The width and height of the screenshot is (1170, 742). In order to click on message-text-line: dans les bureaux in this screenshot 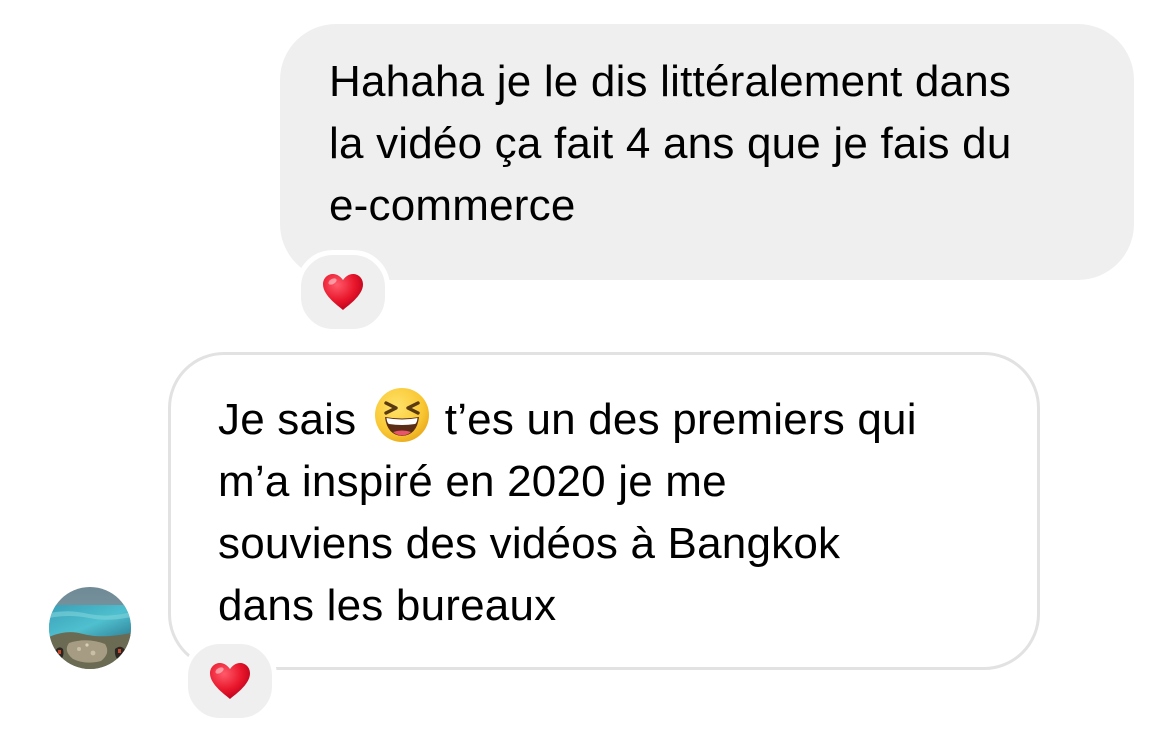, I will do `click(387, 605)`.